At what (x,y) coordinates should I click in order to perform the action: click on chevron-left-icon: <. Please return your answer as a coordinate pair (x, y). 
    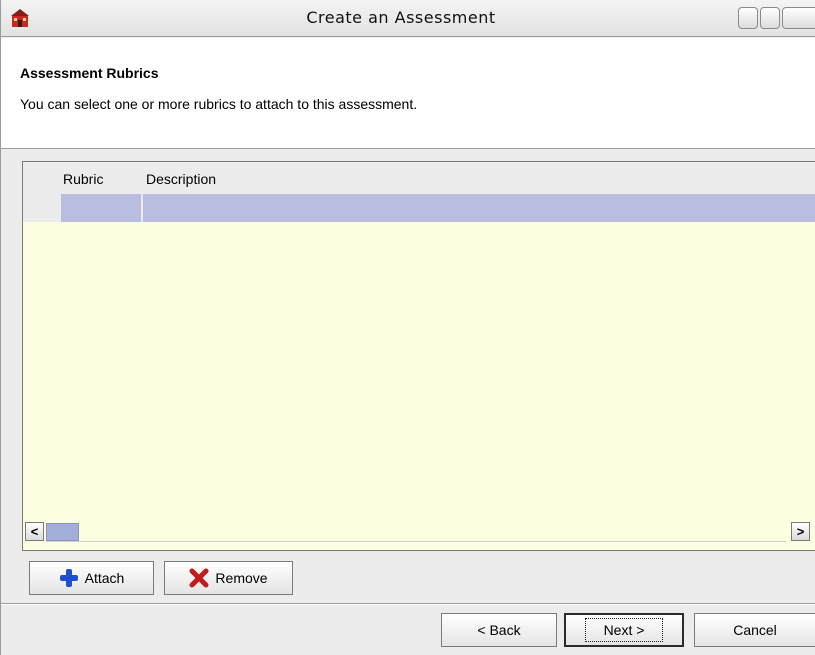
    Looking at the image, I should click on (34, 531).